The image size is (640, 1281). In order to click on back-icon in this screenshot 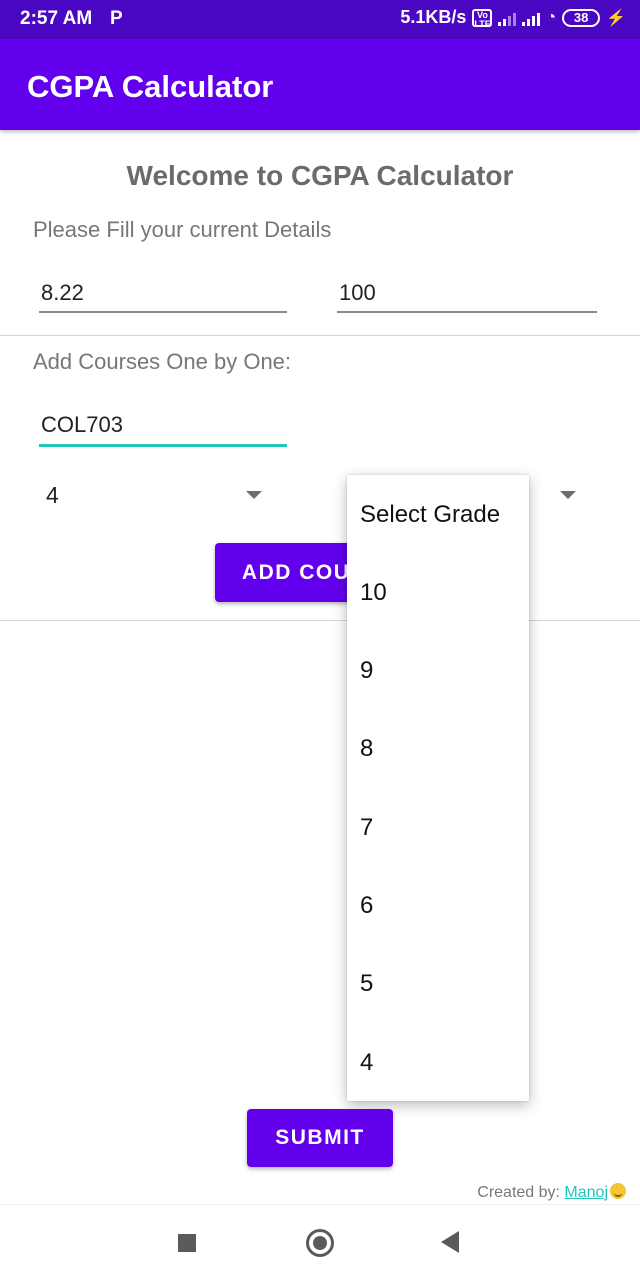, I will do `click(450, 1242)`.